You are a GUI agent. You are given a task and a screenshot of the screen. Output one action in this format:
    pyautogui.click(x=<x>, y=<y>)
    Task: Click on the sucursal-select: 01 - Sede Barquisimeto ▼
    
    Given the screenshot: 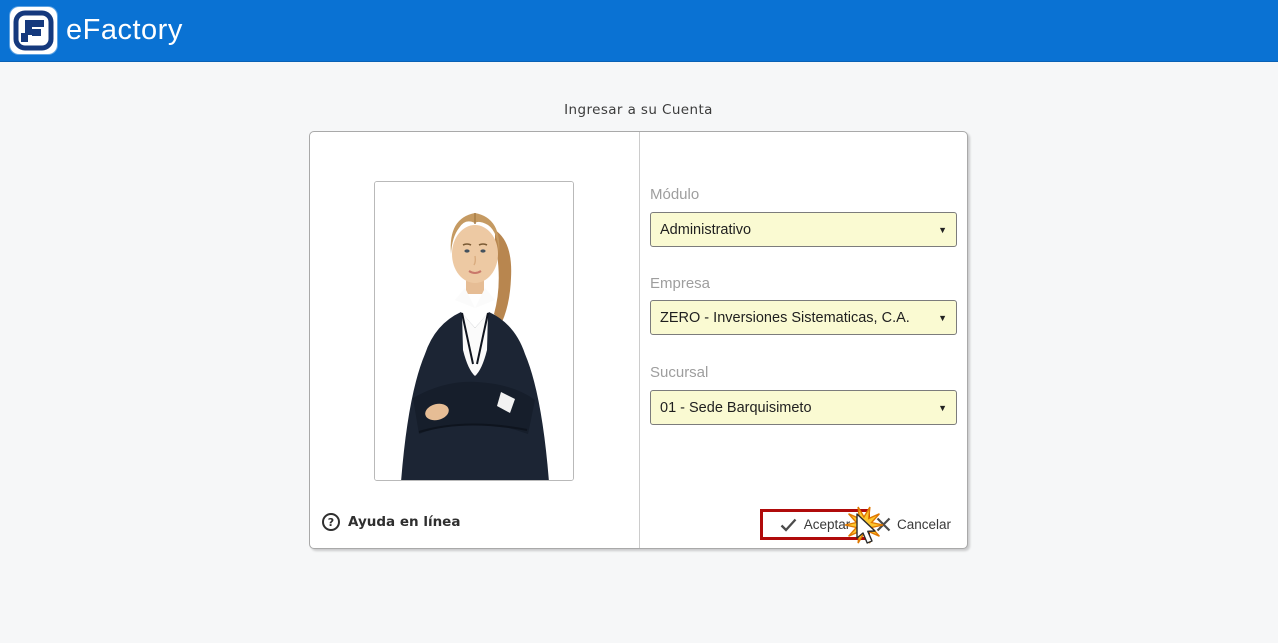 What is the action you would take?
    pyautogui.click(x=803, y=407)
    